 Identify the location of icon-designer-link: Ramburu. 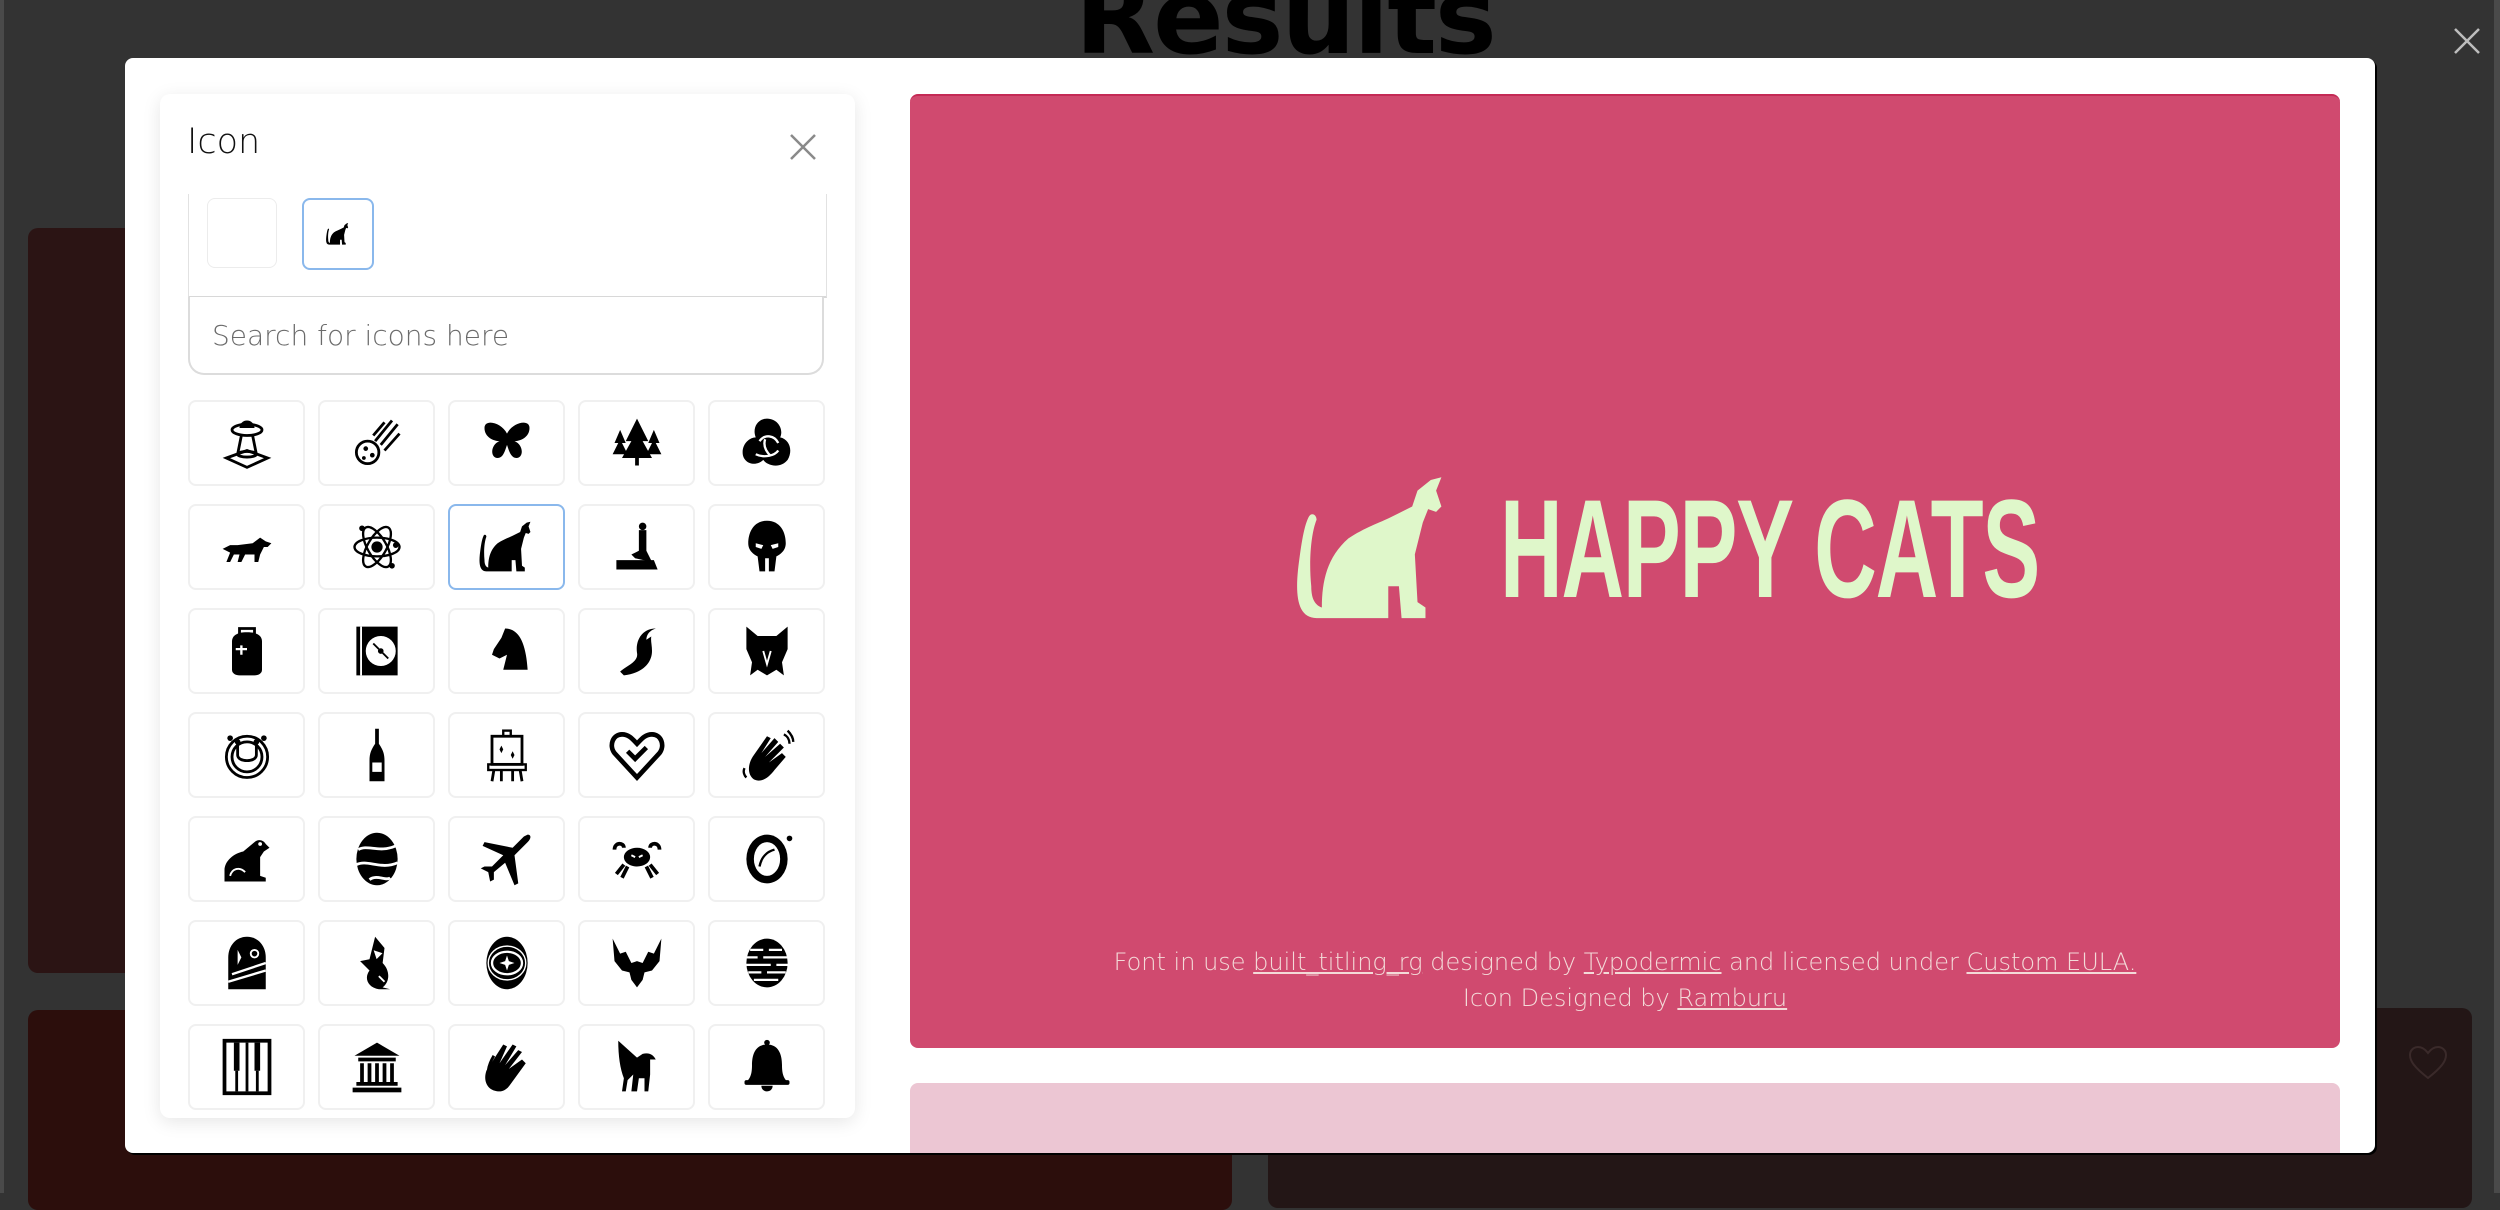
(1732, 998).